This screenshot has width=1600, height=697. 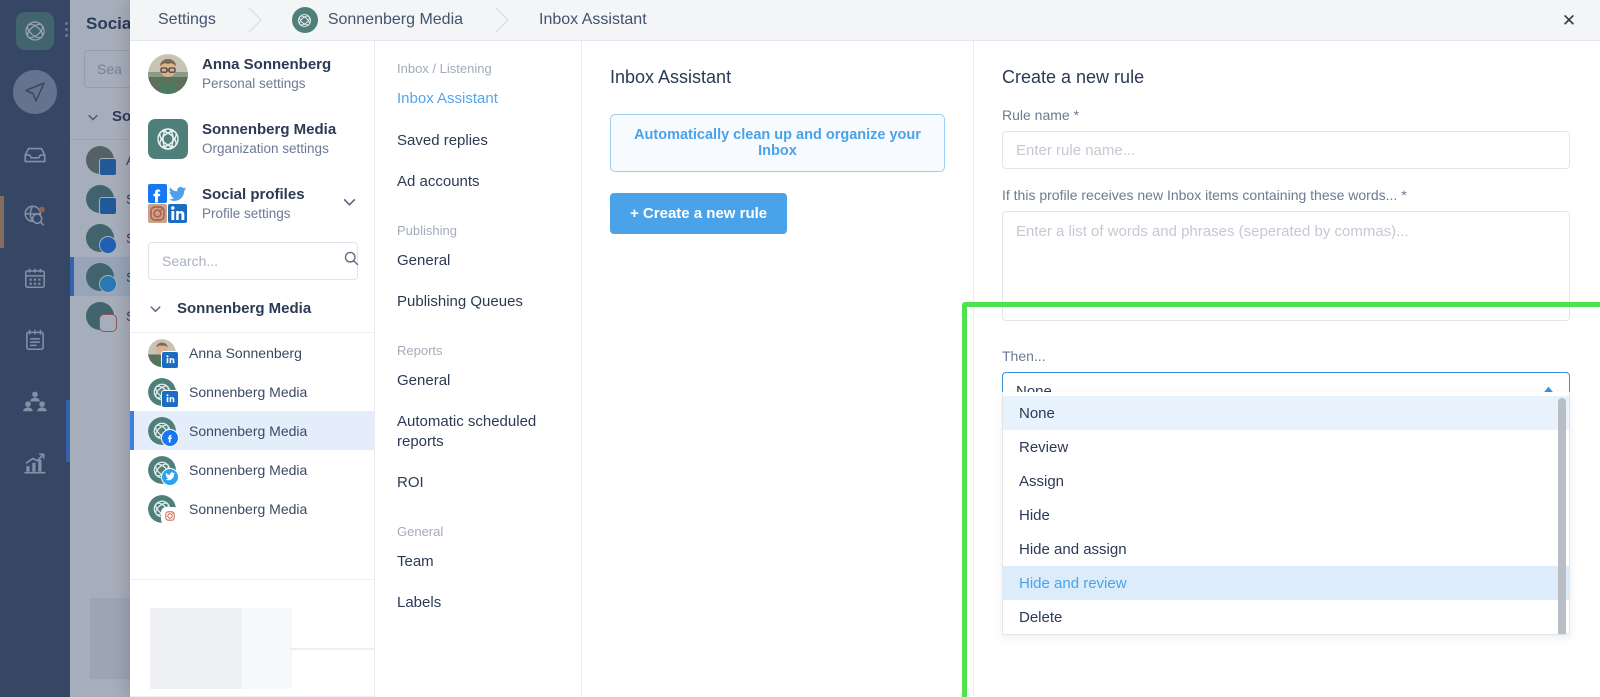 I want to click on profile-item-media-twitter: Sonnenberg Media, so click(x=252, y=469).